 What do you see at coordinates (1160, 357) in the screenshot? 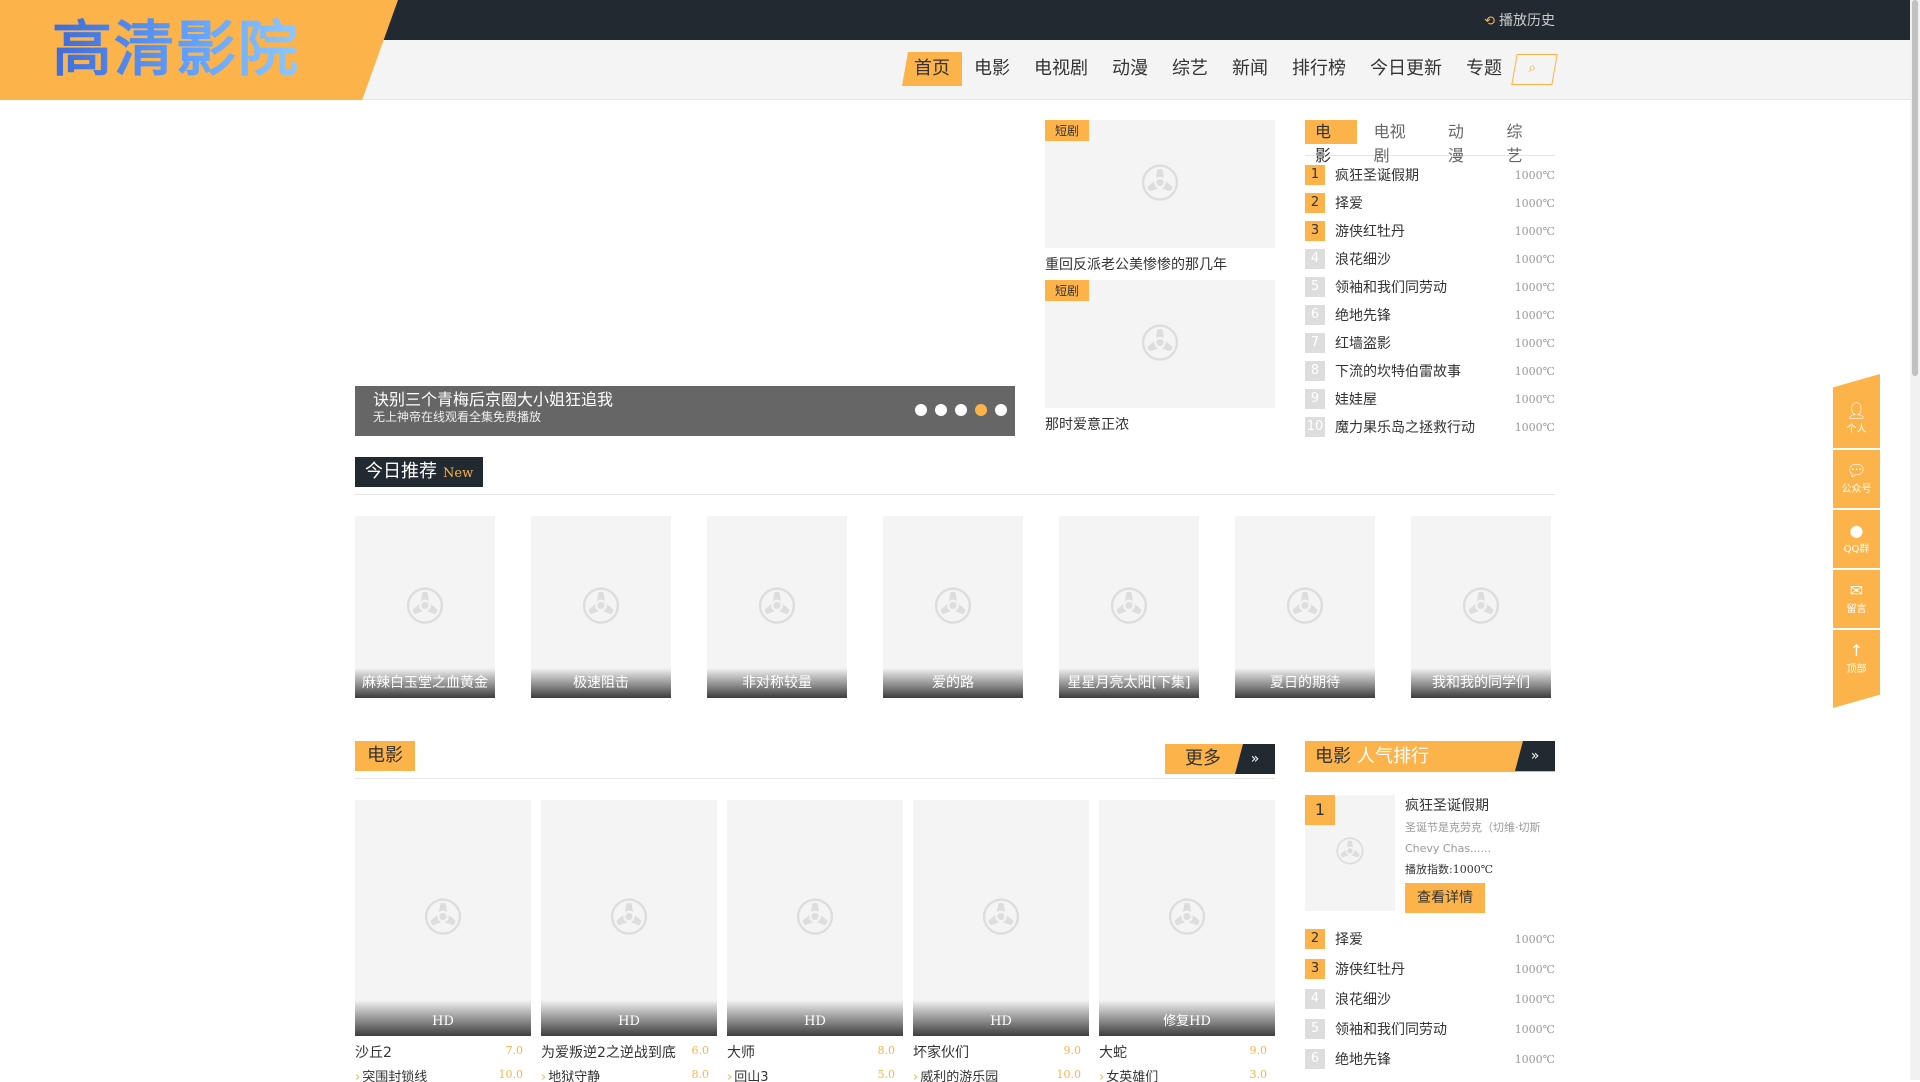
I see `short-card: 短剧 ✇ 那时爱意正浓` at bounding box center [1160, 357].